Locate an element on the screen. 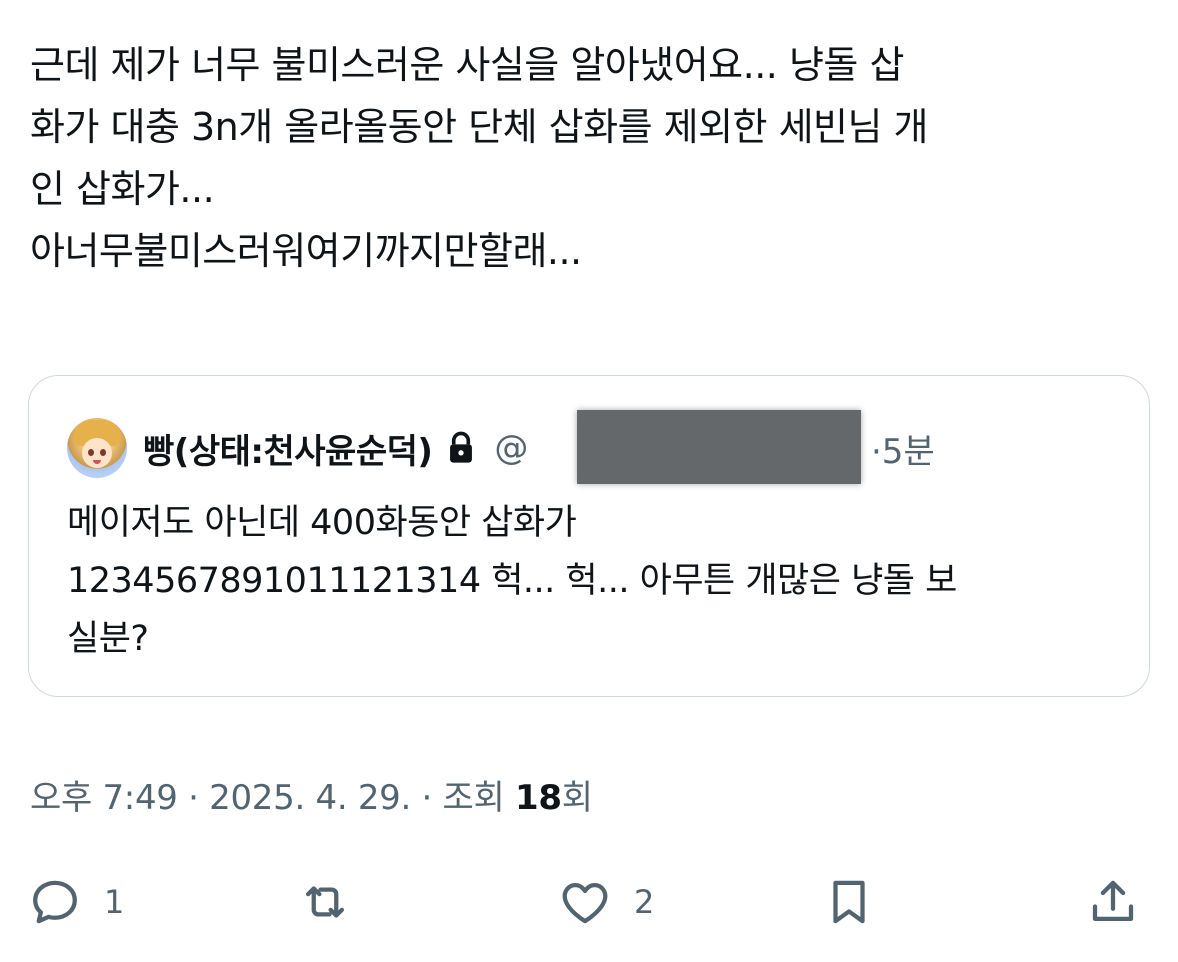  action-bar: 1 2 is located at coordinates (589, 902).